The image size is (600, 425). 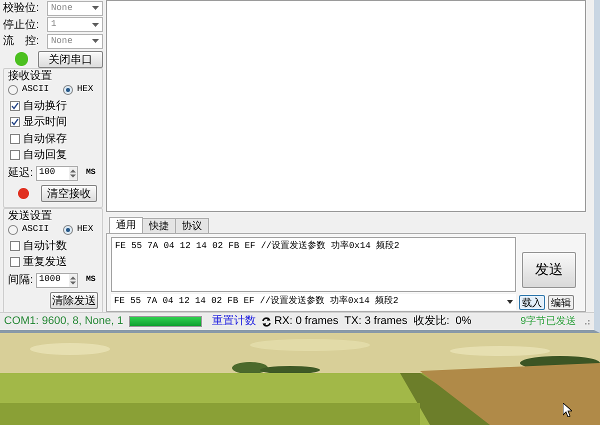 What do you see at coordinates (21, 41) in the screenshot?
I see `setting-label: 流 控:` at bounding box center [21, 41].